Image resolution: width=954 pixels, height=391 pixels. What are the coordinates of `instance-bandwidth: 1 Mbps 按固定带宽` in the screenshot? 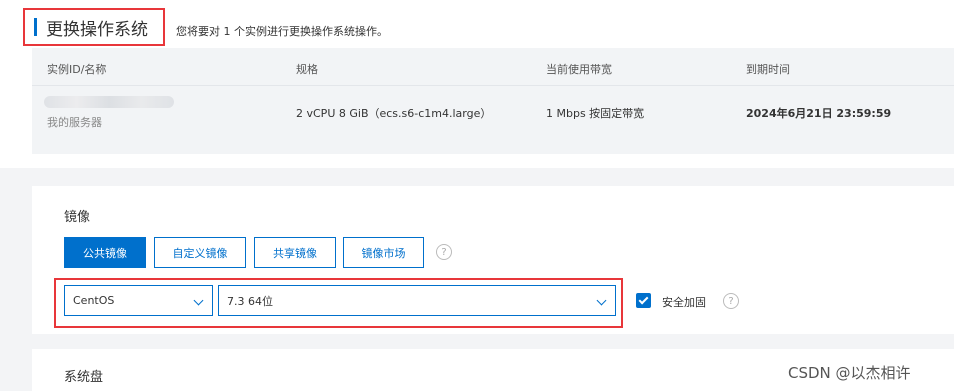 It's located at (595, 113).